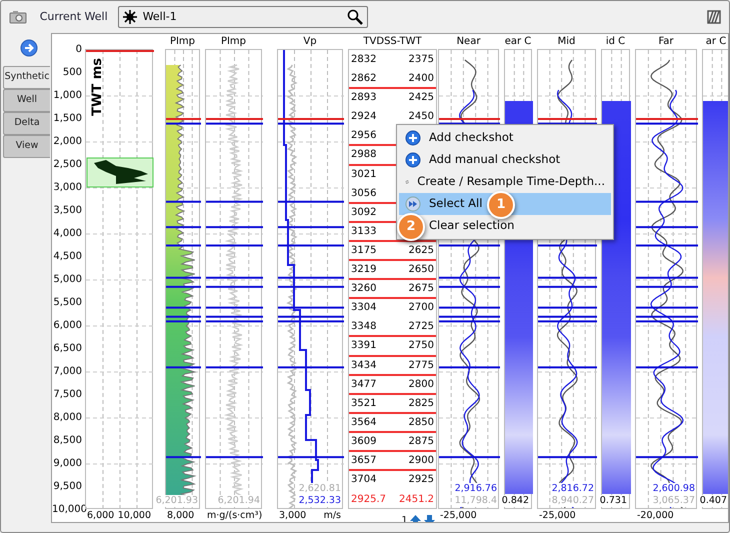  What do you see at coordinates (67, 372) in the screenshot?
I see `axis-tick-label: 7,000` at bounding box center [67, 372].